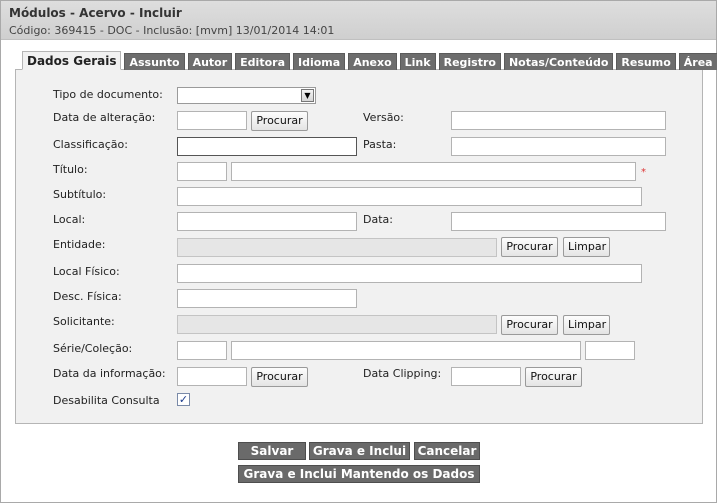  Describe the element at coordinates (262, 61) in the screenshot. I see `tab-editora: Editora` at that location.